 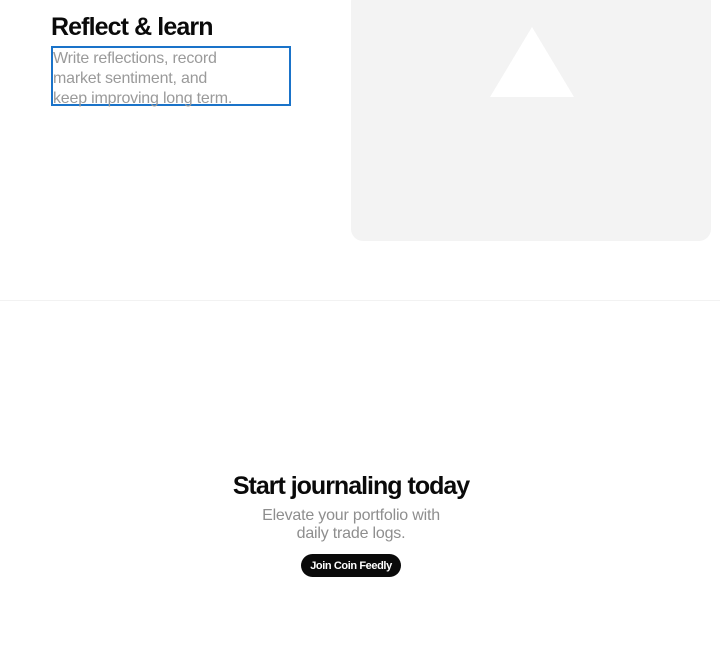 I want to click on feature-description-line: keep improving long term., so click(x=143, y=98).